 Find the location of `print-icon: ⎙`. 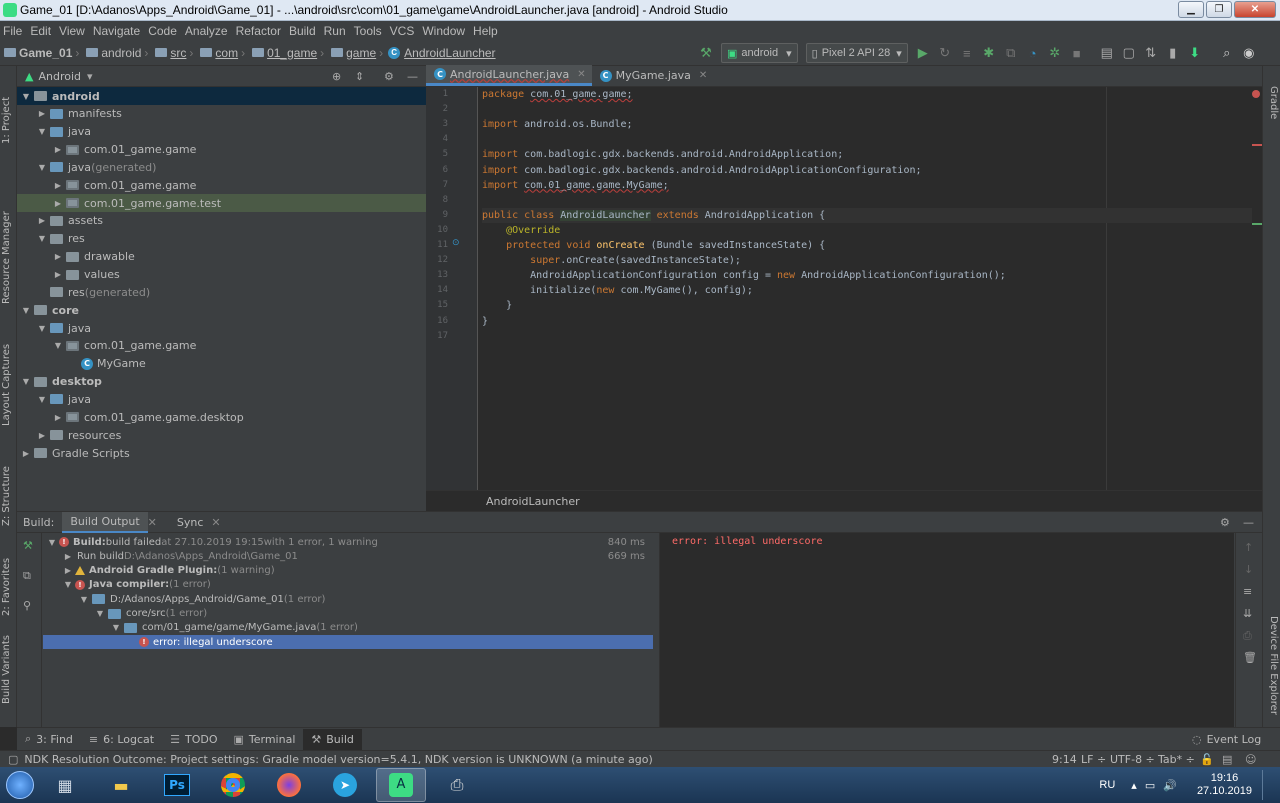

print-icon: ⎙ is located at coordinates (1247, 636).